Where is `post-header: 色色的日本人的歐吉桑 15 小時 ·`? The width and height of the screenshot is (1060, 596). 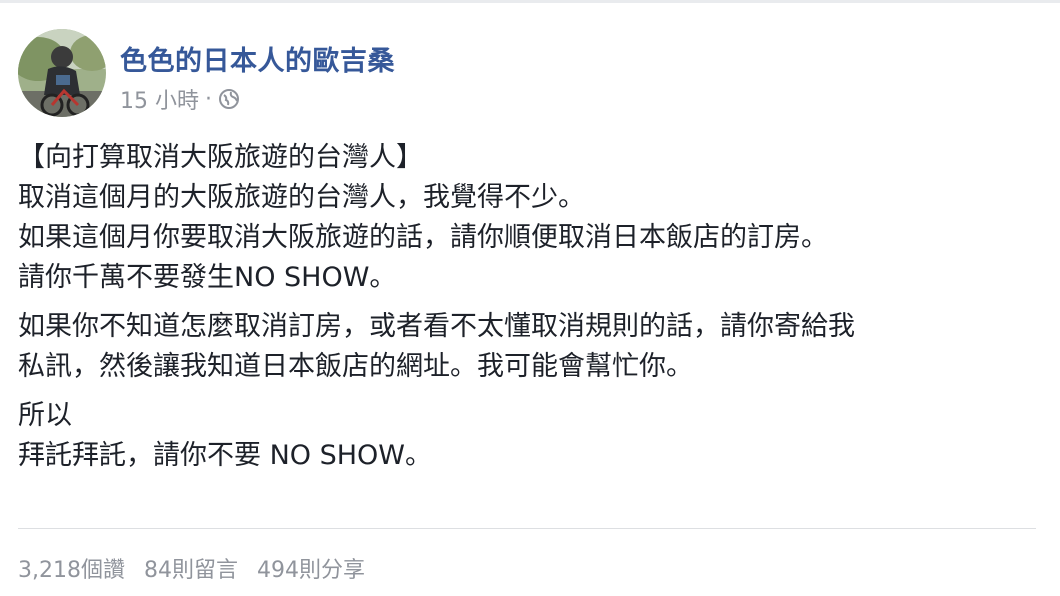 post-header: 色色的日本人的歐吉桑 15 小時 · is located at coordinates (468, 75).